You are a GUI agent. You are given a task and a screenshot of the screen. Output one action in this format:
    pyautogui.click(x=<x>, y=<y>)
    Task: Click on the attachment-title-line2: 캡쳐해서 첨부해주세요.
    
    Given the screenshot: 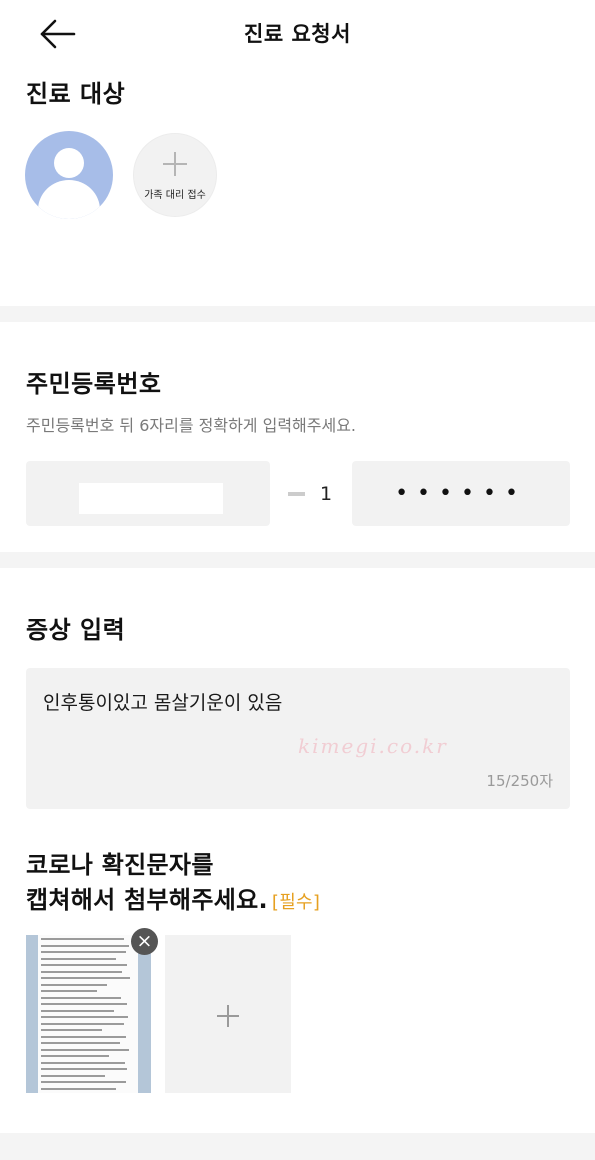 What is the action you would take?
    pyautogui.click(x=147, y=900)
    